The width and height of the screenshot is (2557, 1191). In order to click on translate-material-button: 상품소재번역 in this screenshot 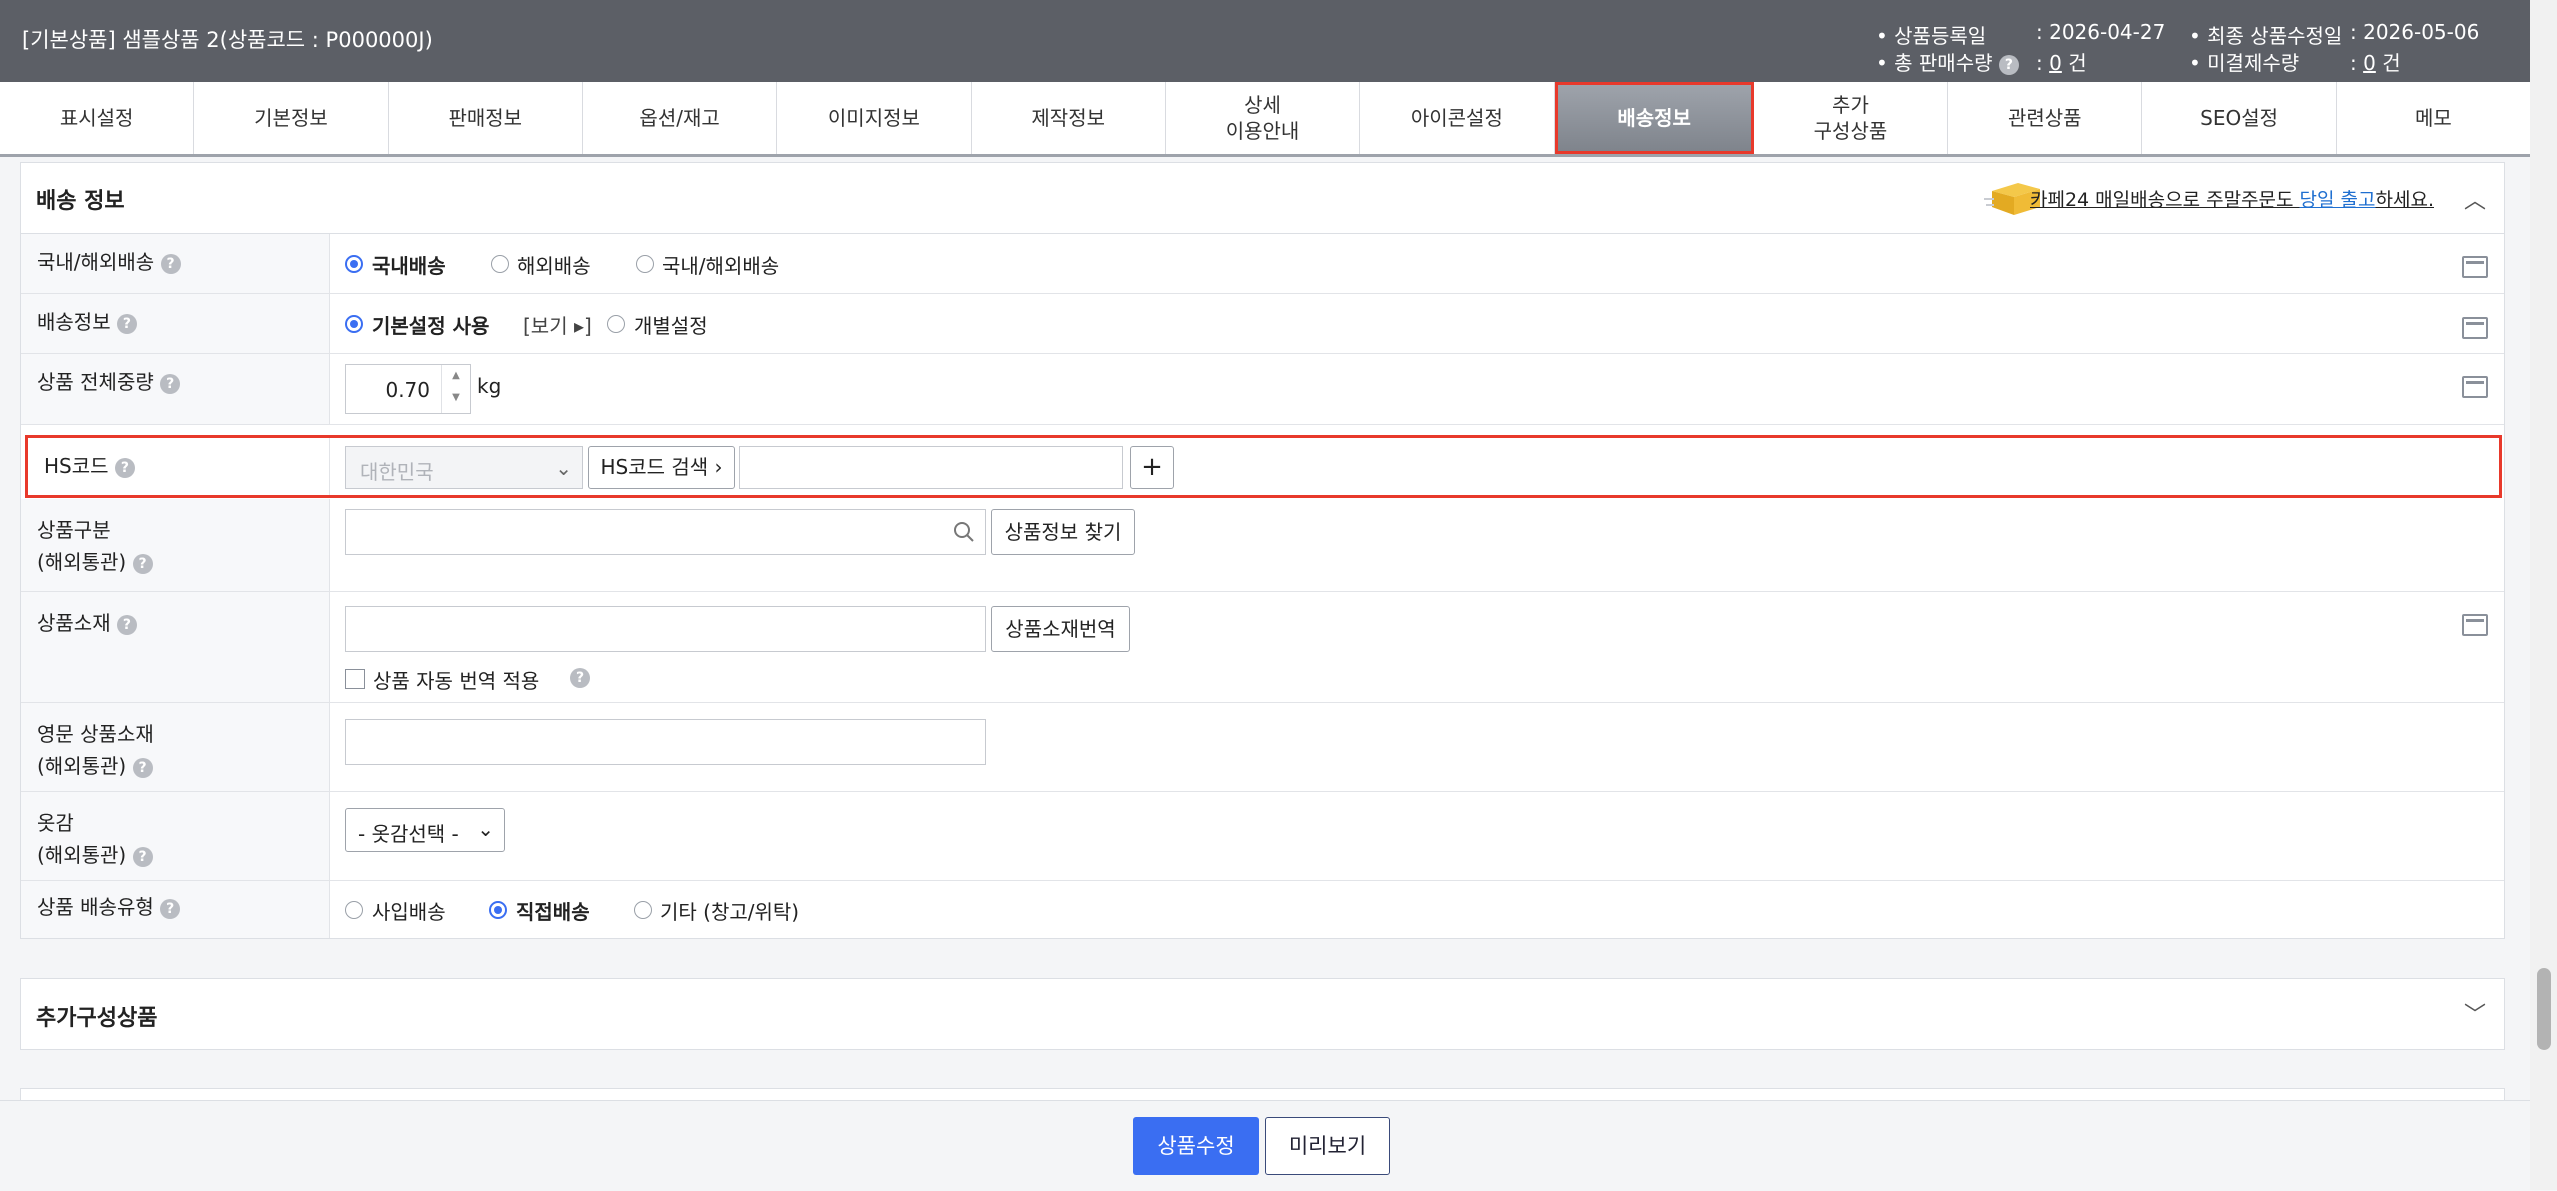, I will do `click(1060, 629)`.